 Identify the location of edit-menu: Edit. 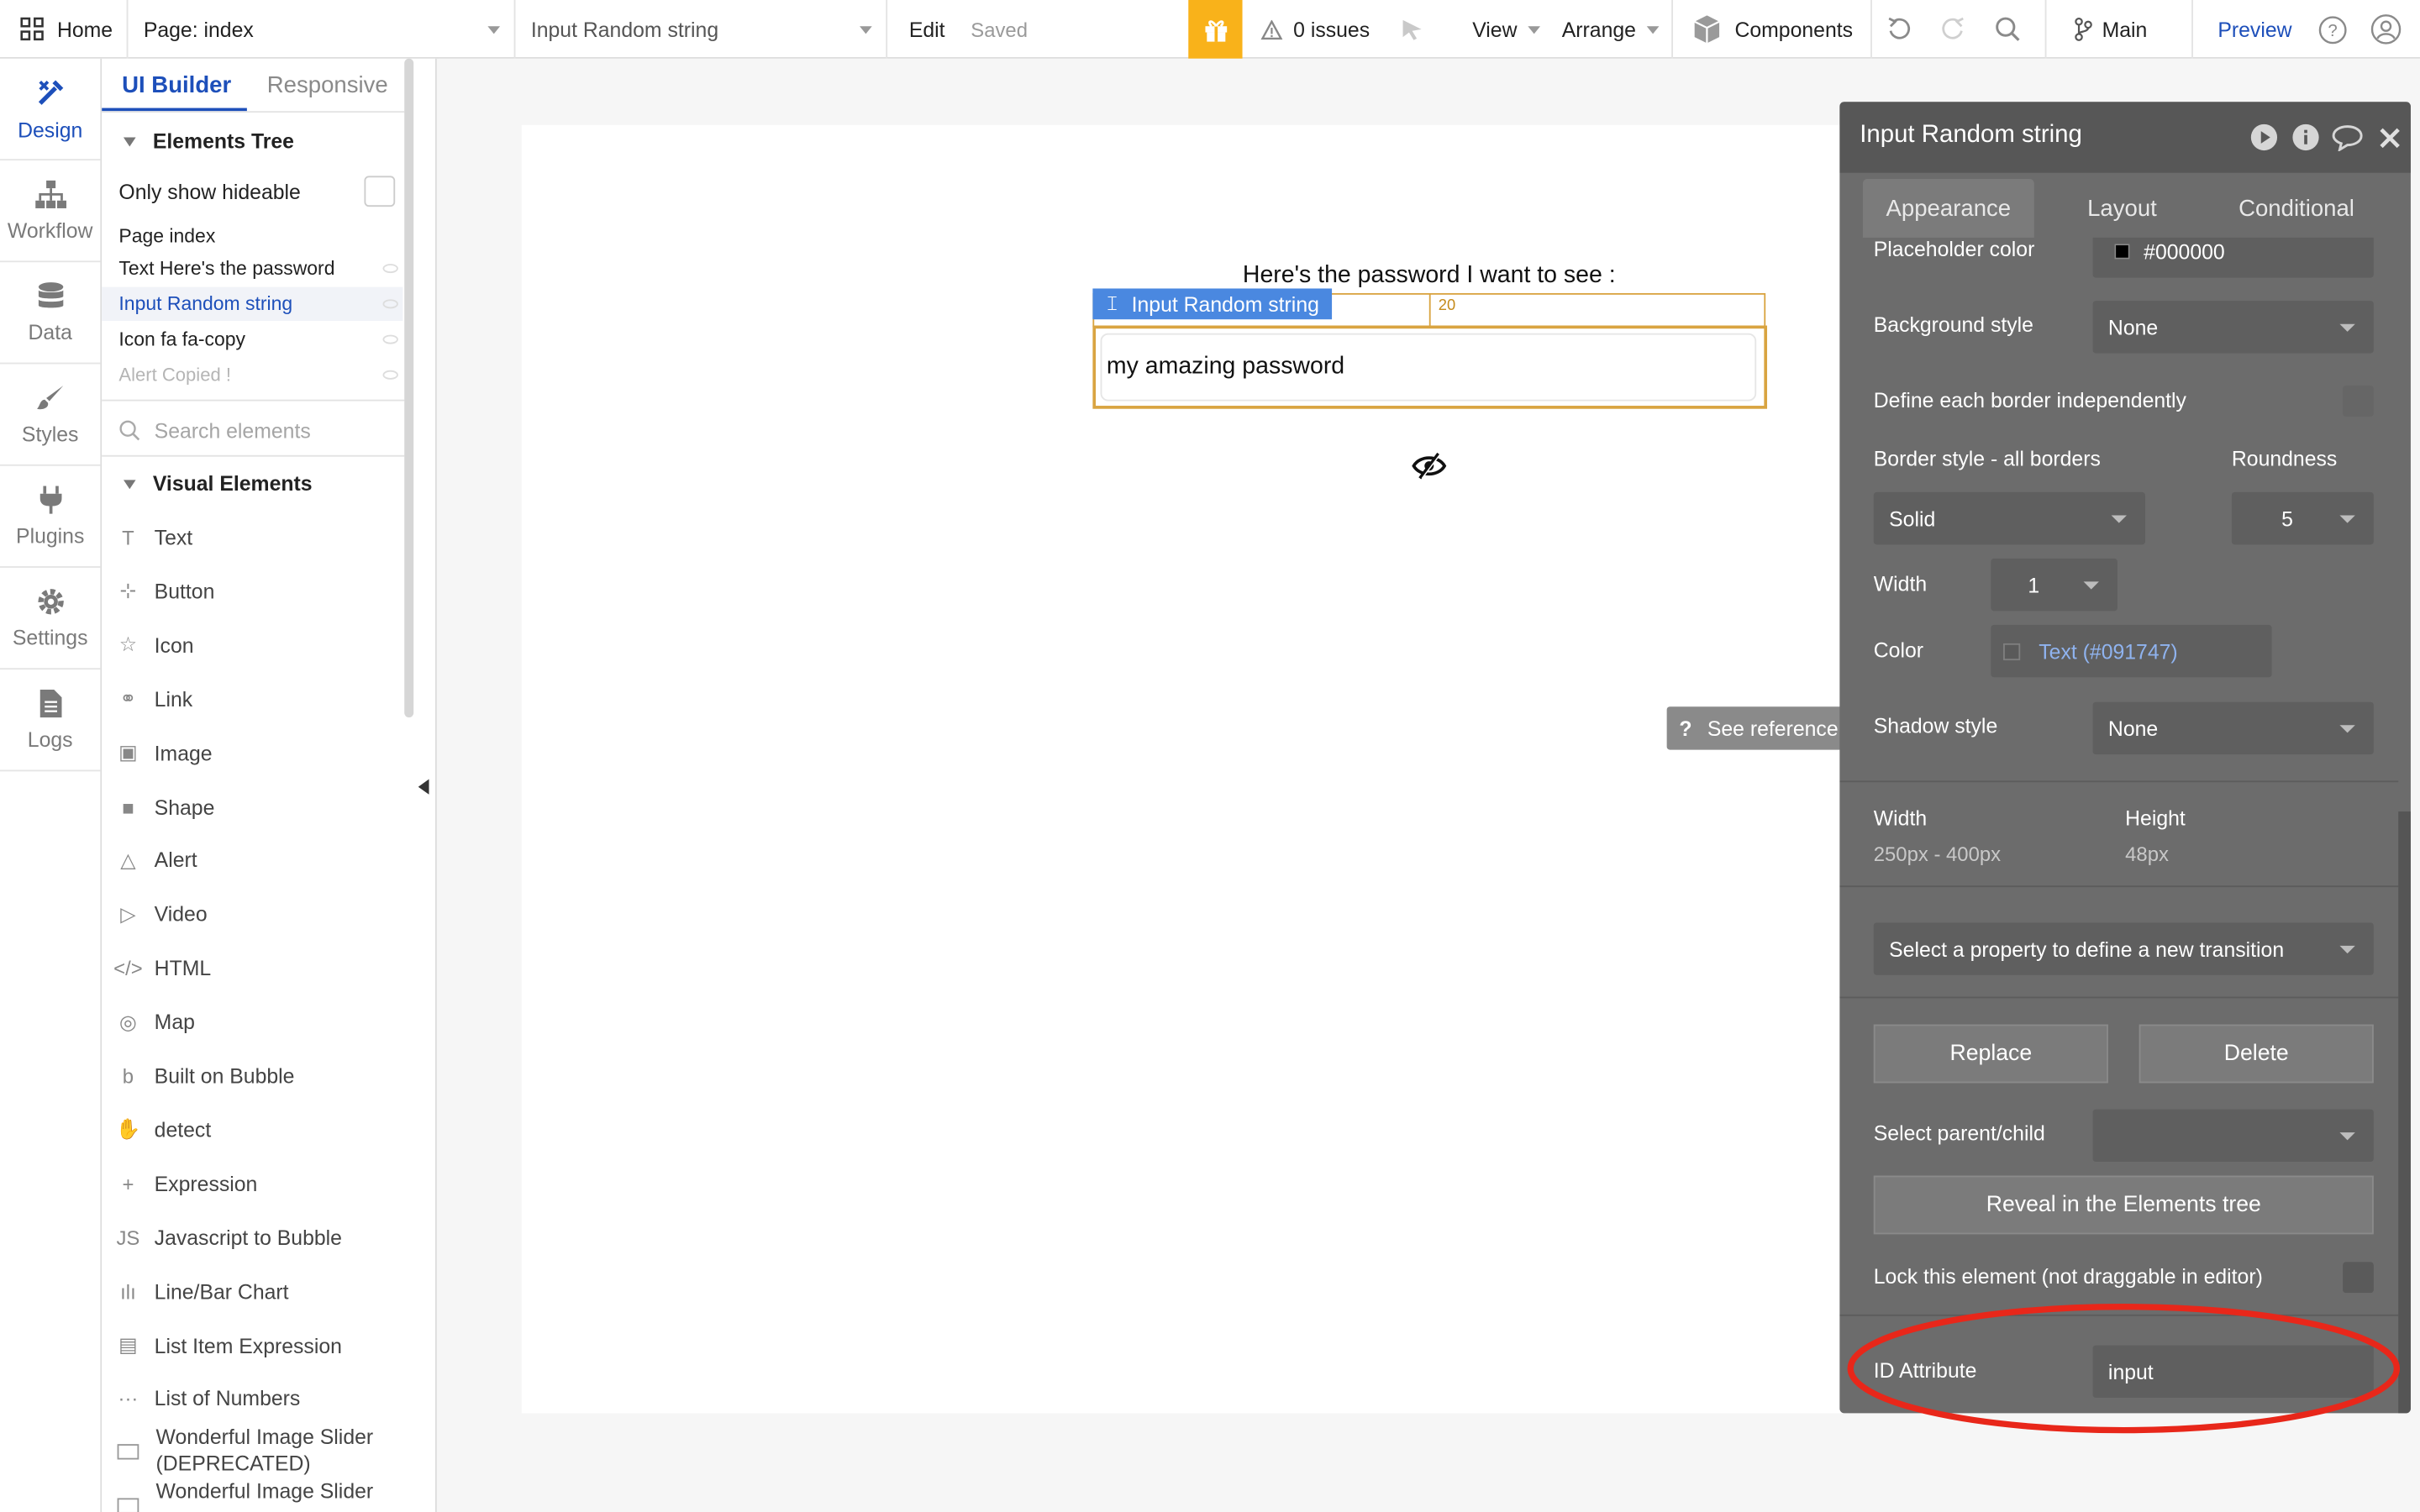
(927, 29).